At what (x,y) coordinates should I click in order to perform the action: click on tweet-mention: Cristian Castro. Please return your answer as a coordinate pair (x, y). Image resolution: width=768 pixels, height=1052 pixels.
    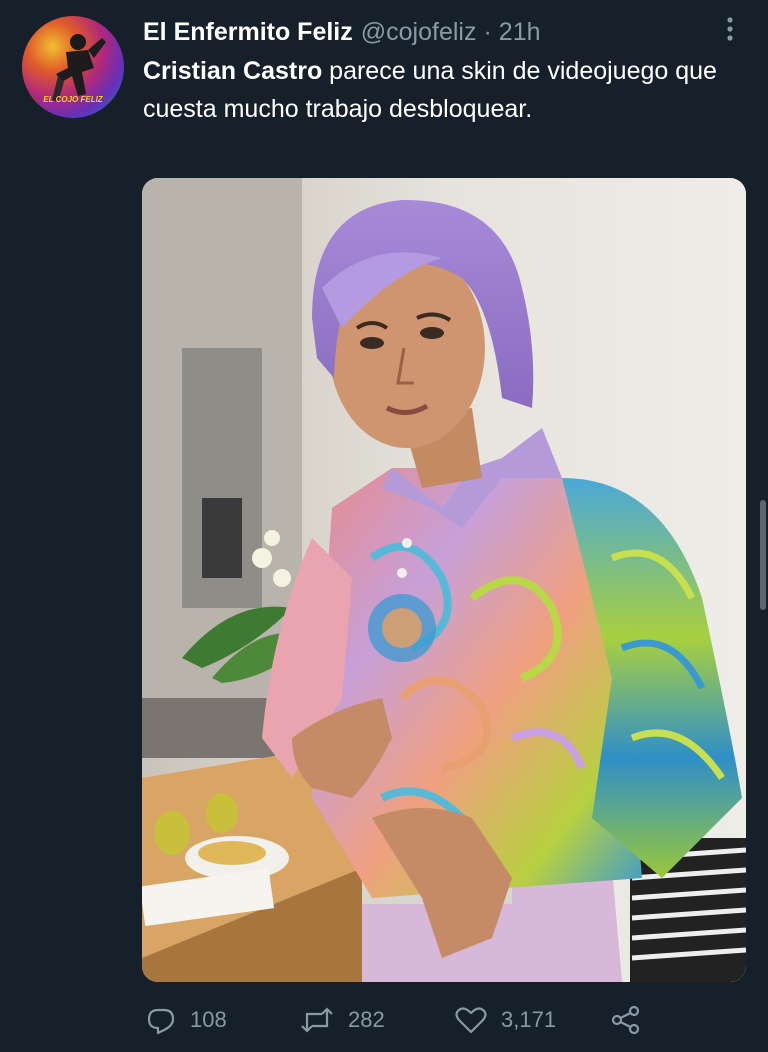
    Looking at the image, I should click on (232, 71).